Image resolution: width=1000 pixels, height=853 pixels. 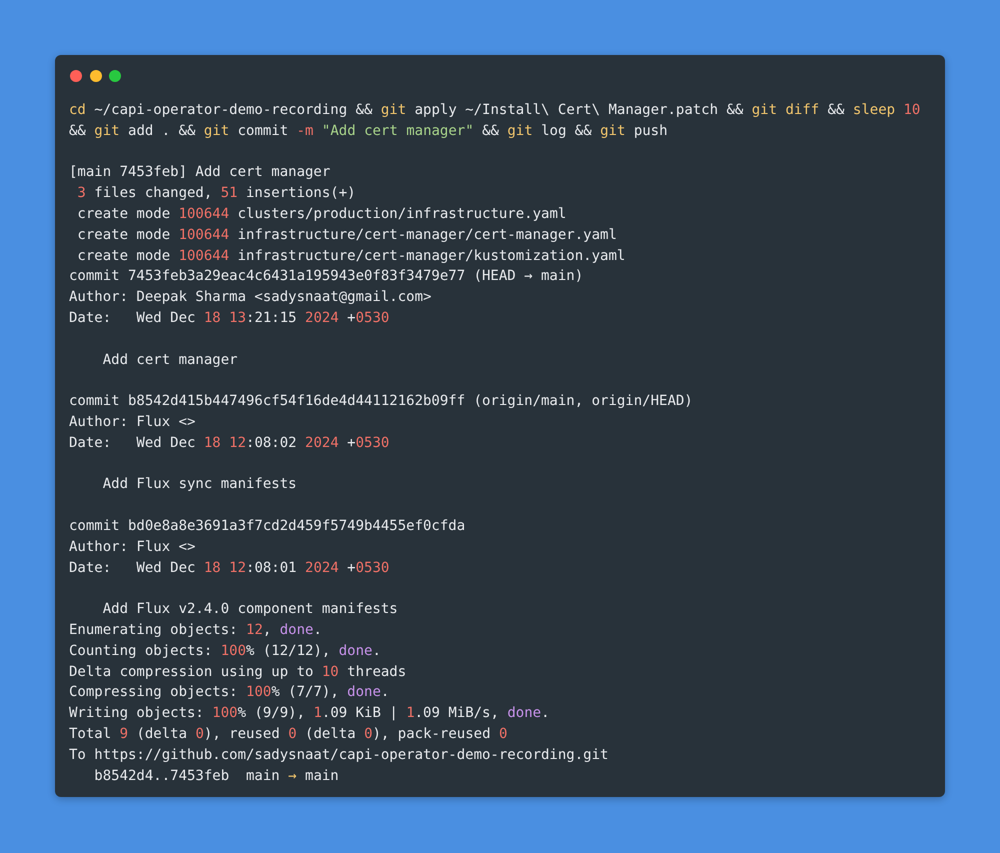 I want to click on terminal-line: Date: Wed Dec 18 12:08:02 2024 +0530, so click(x=229, y=443).